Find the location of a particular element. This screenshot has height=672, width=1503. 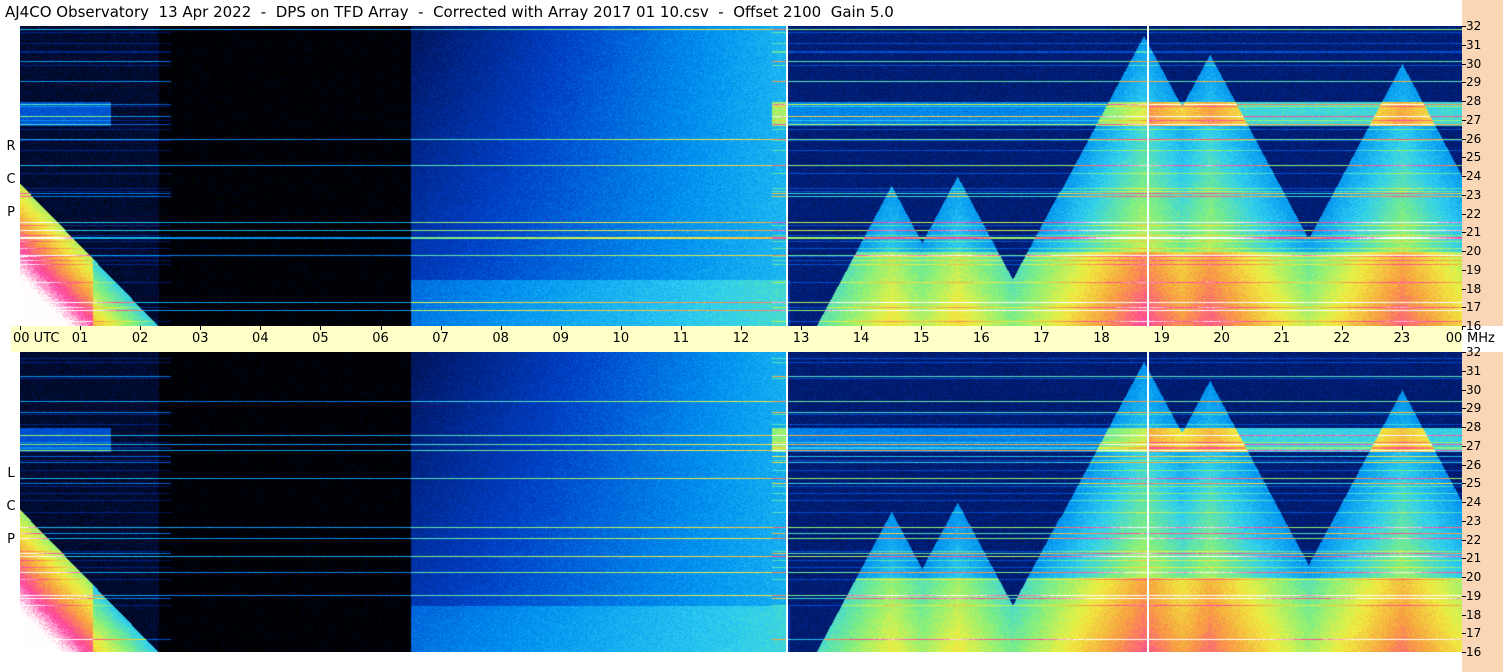

time-tick-label: 21 is located at coordinates (1282, 338).